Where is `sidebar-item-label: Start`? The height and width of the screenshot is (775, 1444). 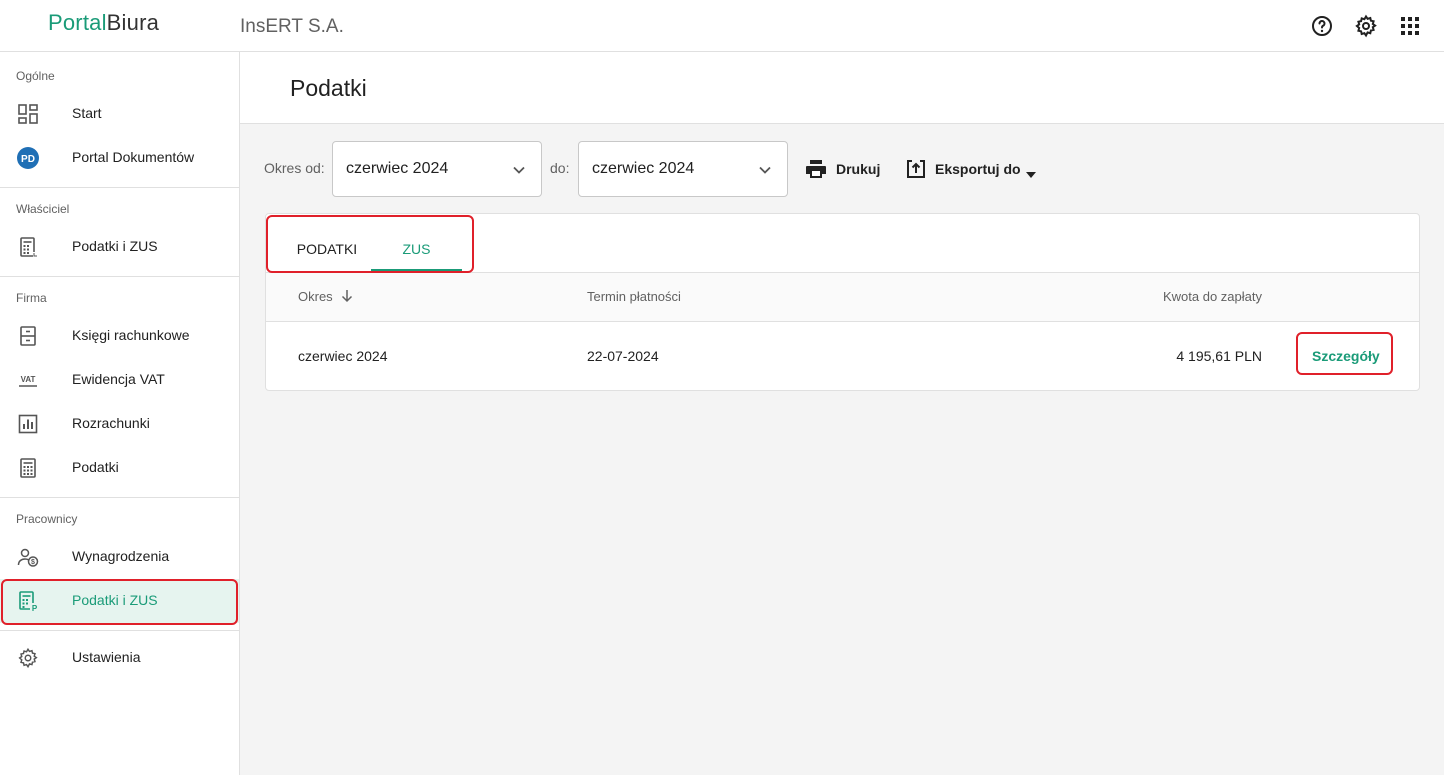 sidebar-item-label: Start is located at coordinates (87, 113).